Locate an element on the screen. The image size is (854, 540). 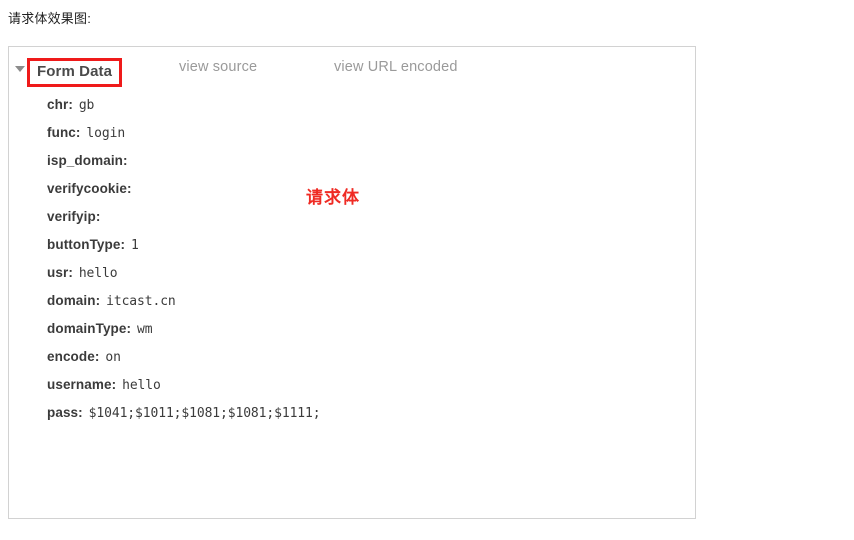
tab-view-url-encoded: view URL encoded is located at coordinates (396, 67).